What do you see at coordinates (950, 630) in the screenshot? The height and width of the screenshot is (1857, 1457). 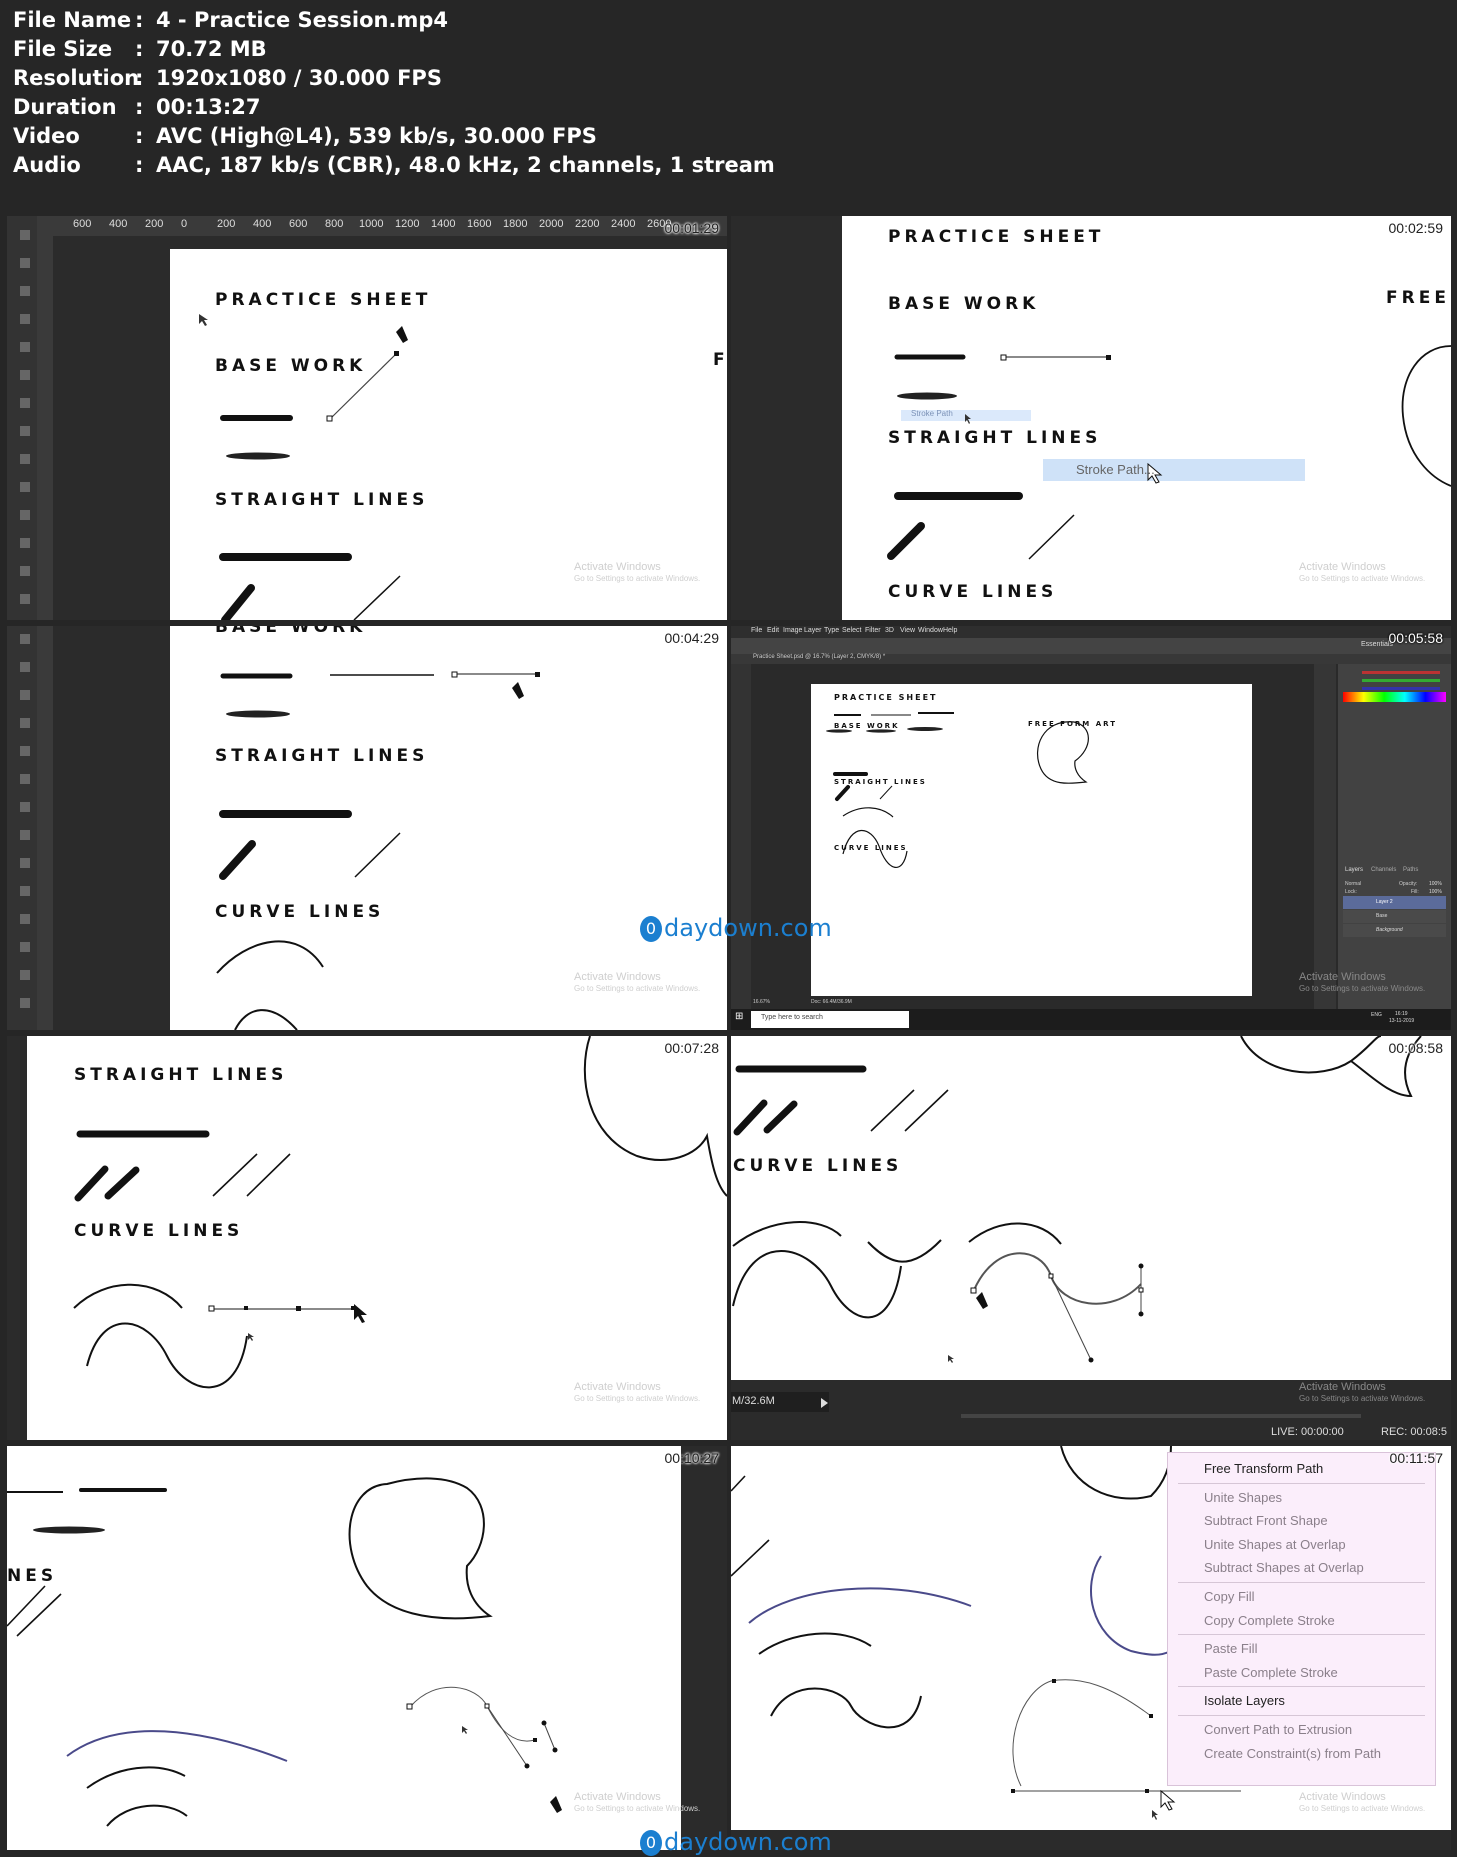 I see `menu-item: Help` at bounding box center [950, 630].